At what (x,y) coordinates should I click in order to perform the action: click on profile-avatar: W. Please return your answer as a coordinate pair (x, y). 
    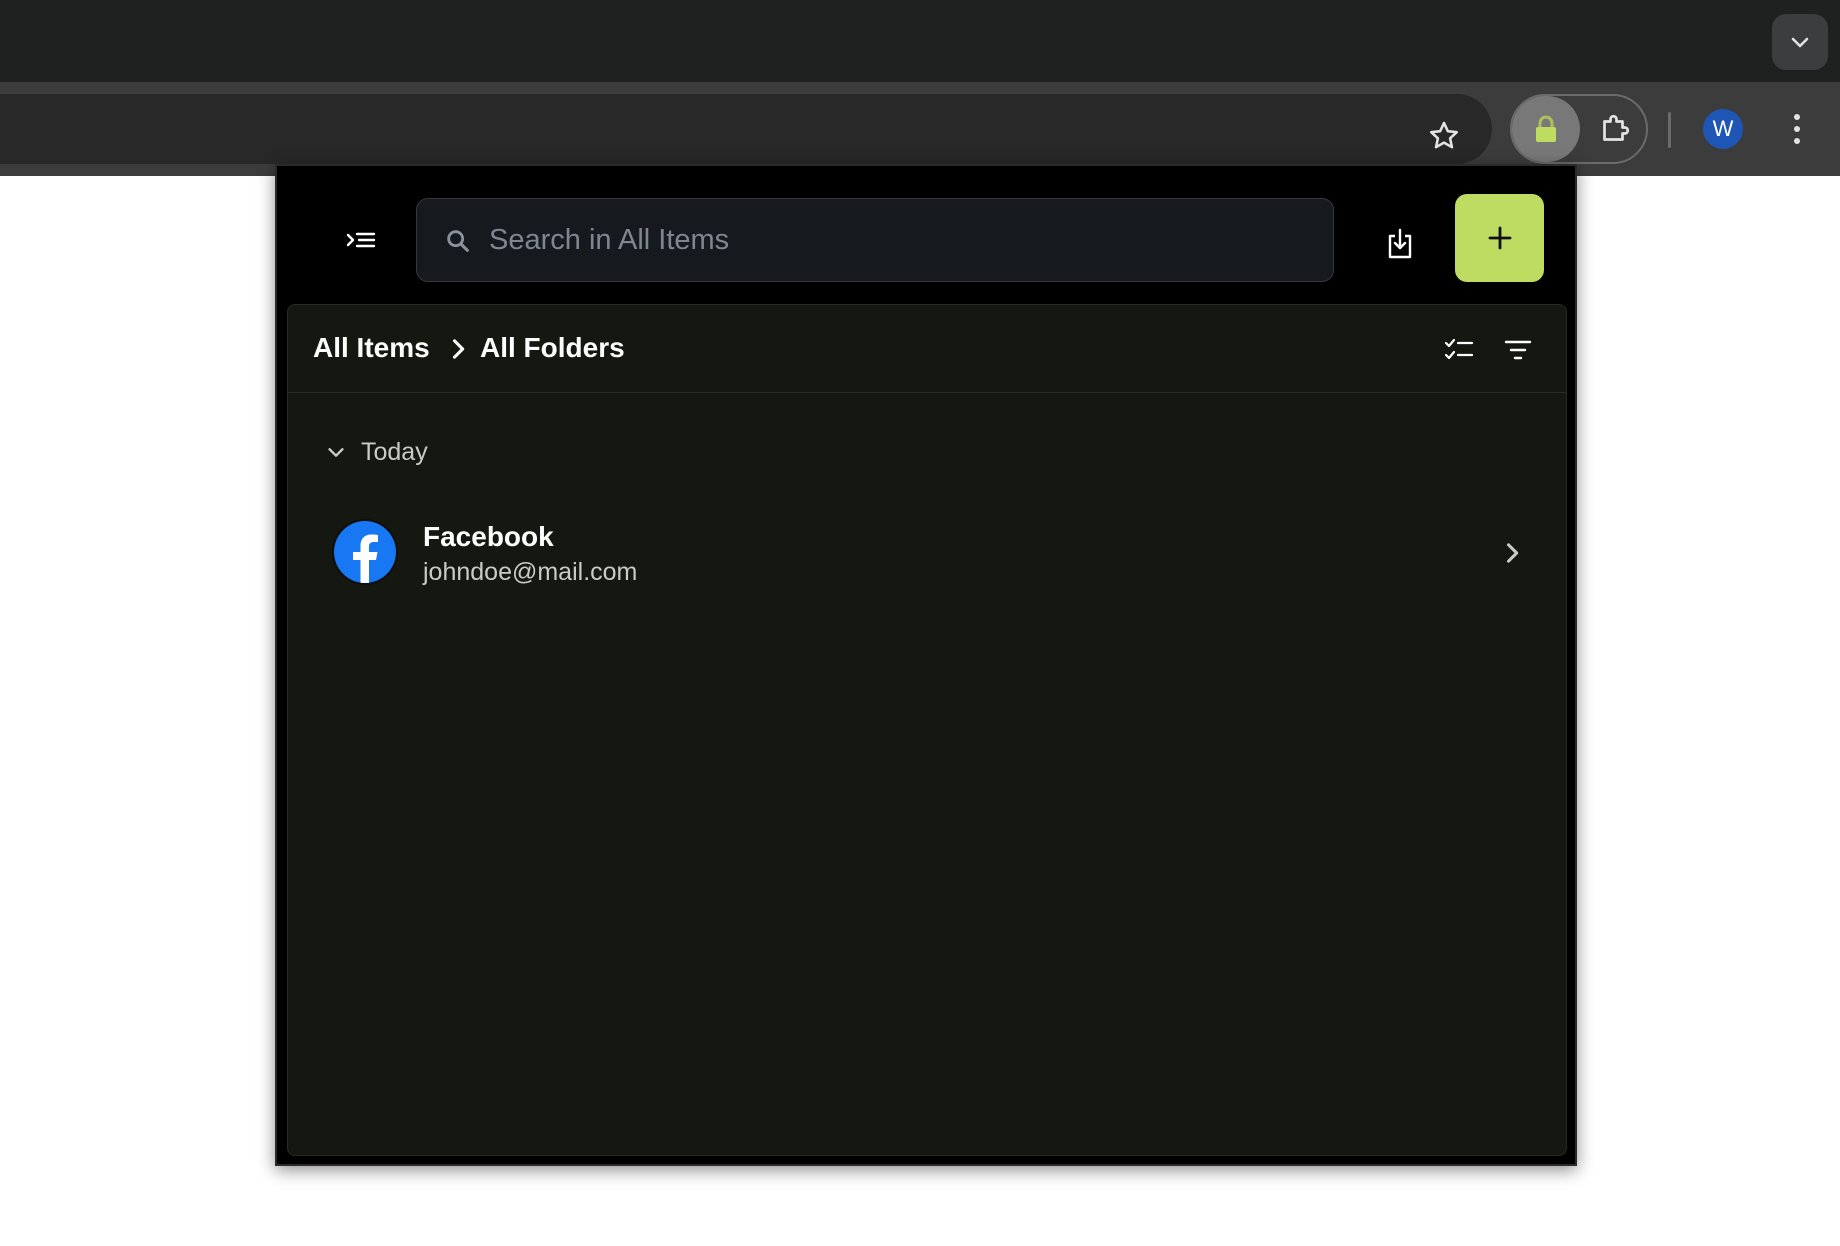
    Looking at the image, I should click on (1723, 129).